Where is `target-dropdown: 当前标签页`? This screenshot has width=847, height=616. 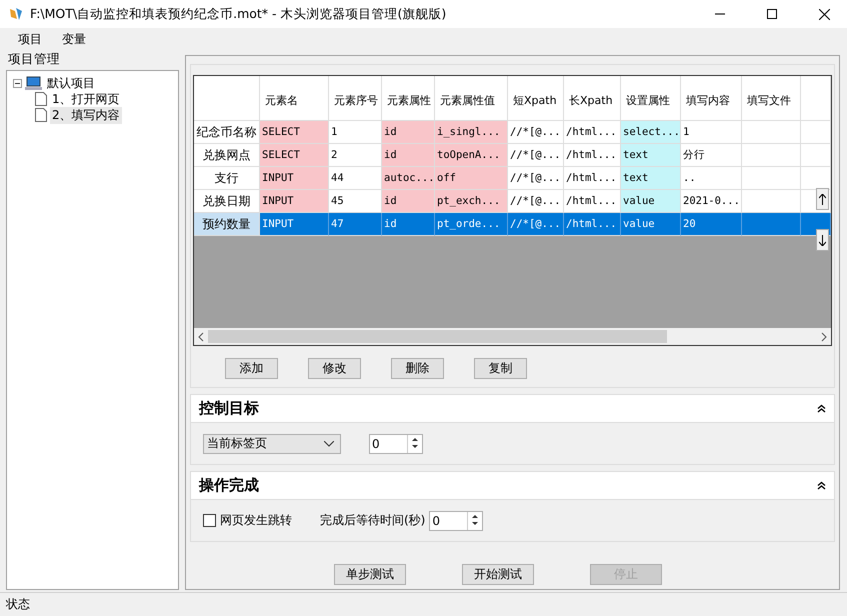
target-dropdown: 当前标签页 is located at coordinates (272, 444).